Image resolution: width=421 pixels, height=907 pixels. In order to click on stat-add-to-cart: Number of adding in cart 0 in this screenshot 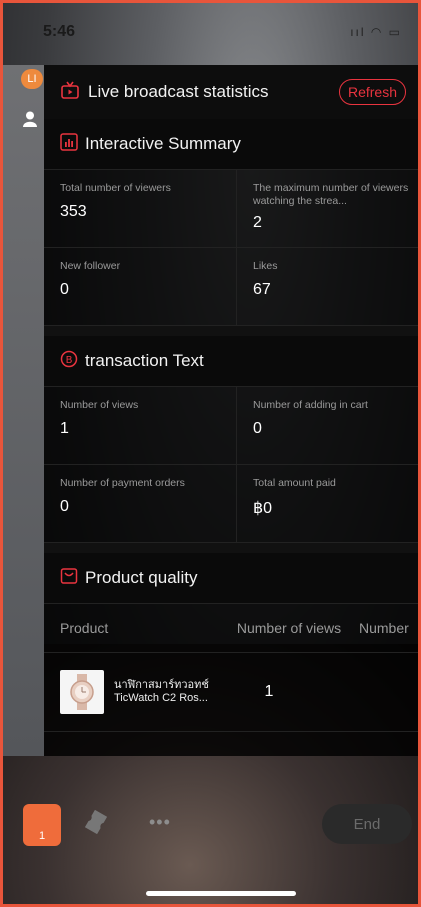, I will do `click(327, 426)`.